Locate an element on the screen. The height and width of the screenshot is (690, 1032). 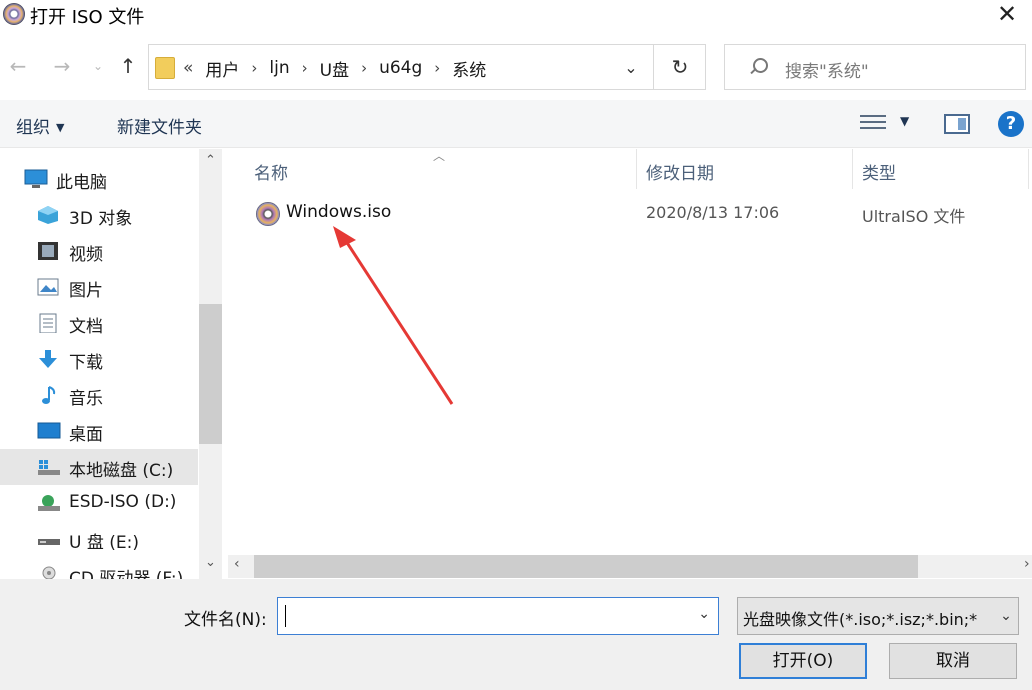
breadcrumb-overflow: « is located at coordinates (188, 68).